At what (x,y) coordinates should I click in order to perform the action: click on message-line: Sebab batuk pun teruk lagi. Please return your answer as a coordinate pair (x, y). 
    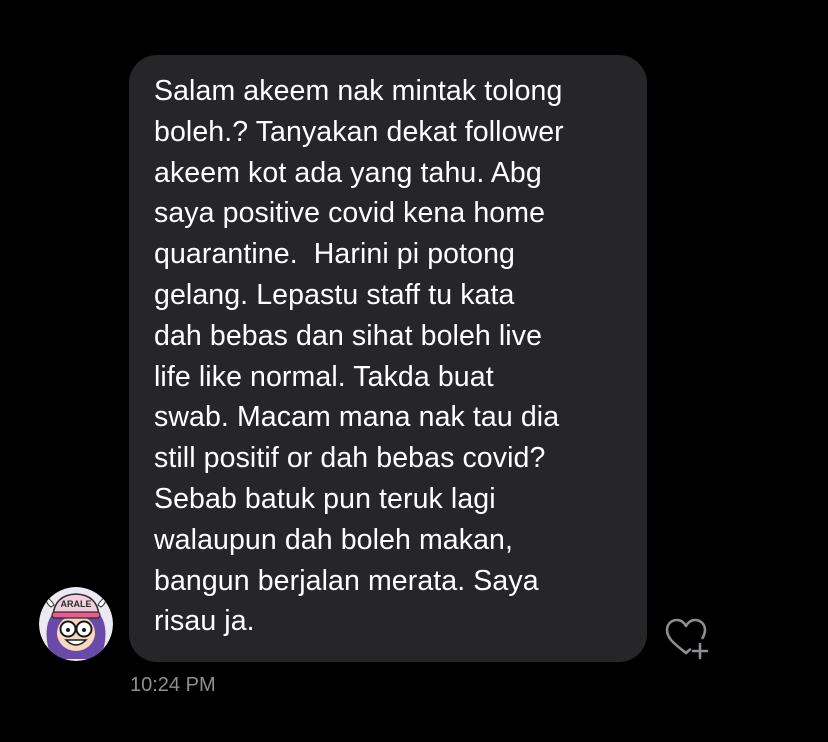
    Looking at the image, I should click on (325, 498).